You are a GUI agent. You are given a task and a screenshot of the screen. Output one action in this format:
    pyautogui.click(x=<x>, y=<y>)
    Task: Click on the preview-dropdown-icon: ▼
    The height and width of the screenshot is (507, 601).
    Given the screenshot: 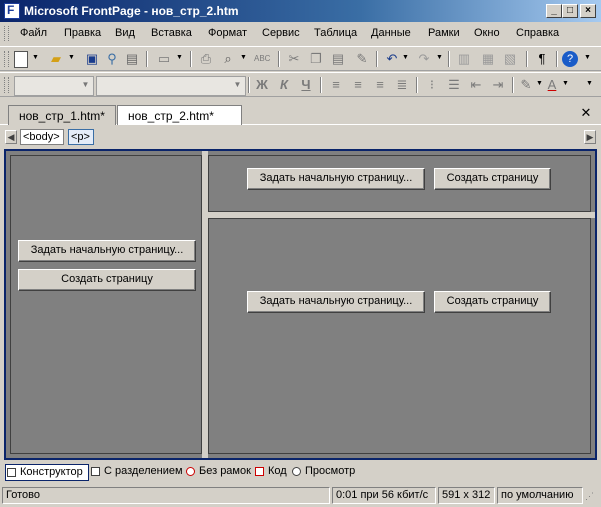 What is the action you would take?
    pyautogui.click(x=243, y=57)
    